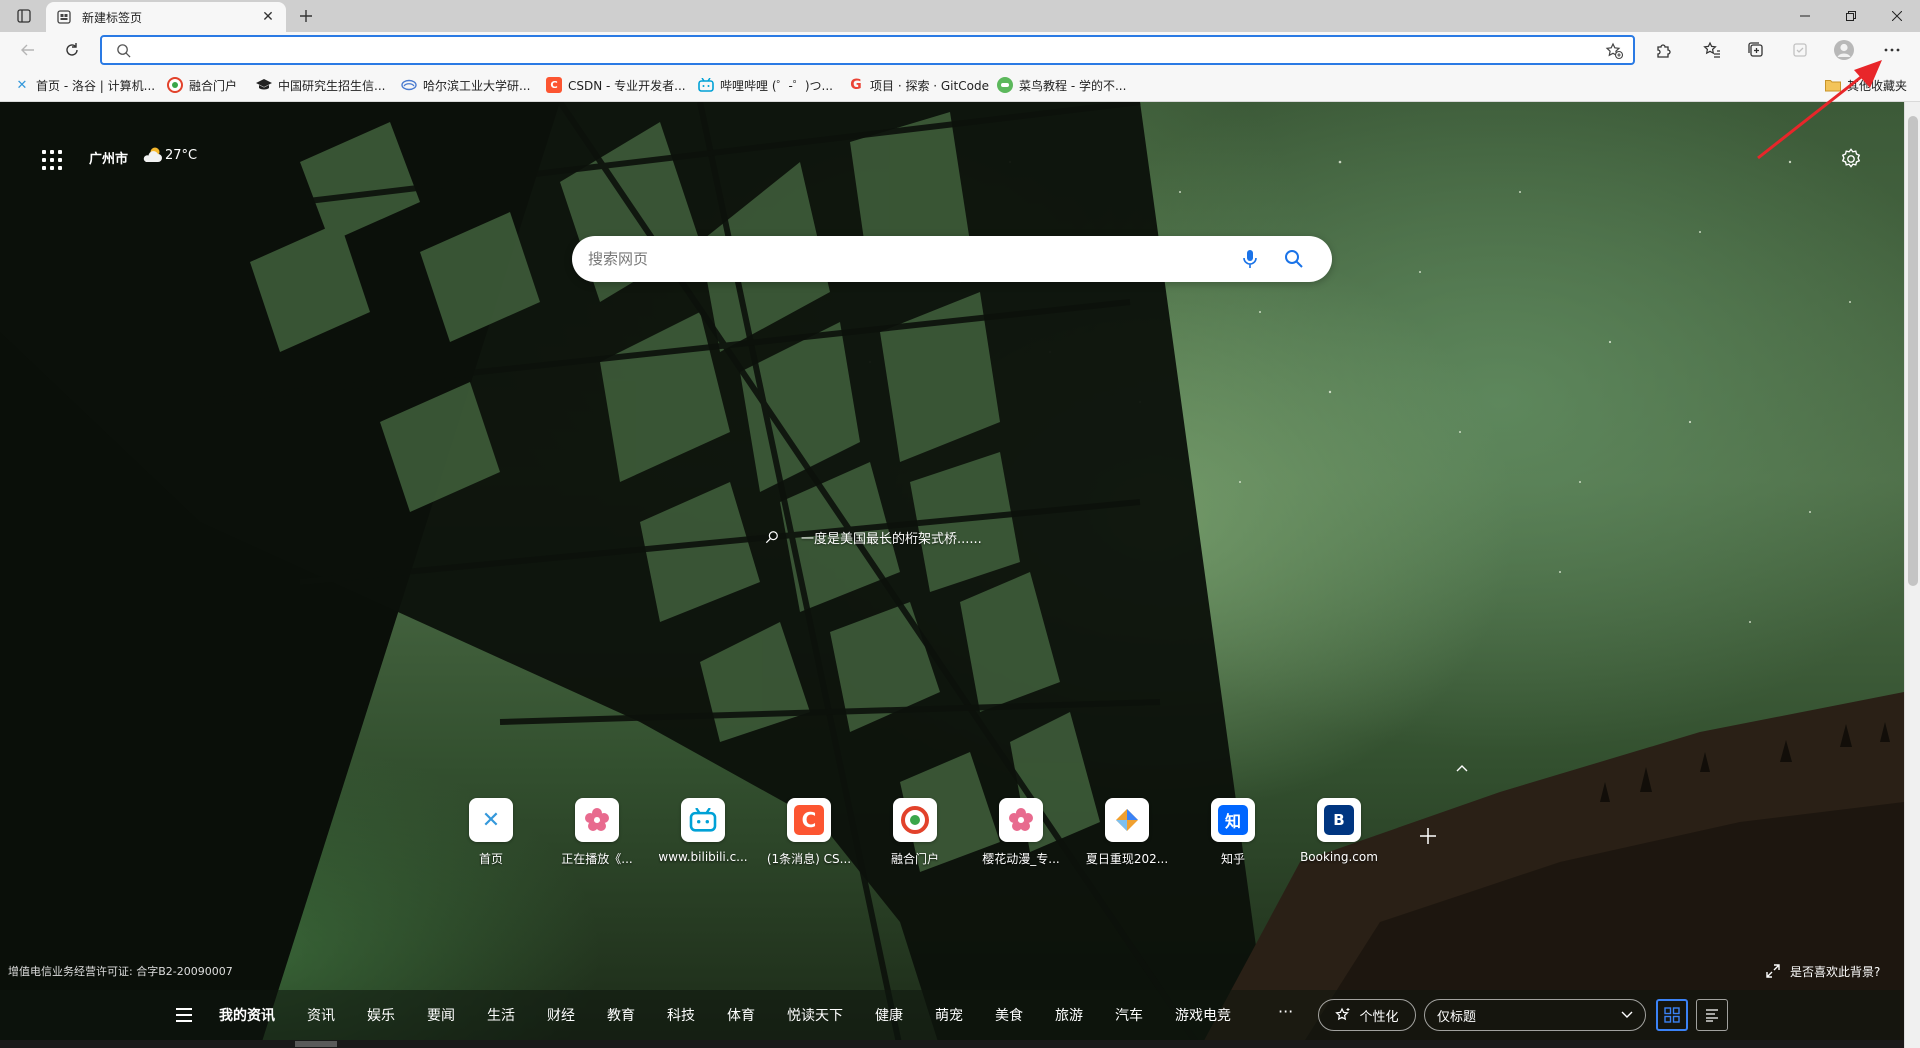  I want to click on new-tab-button, so click(306, 16).